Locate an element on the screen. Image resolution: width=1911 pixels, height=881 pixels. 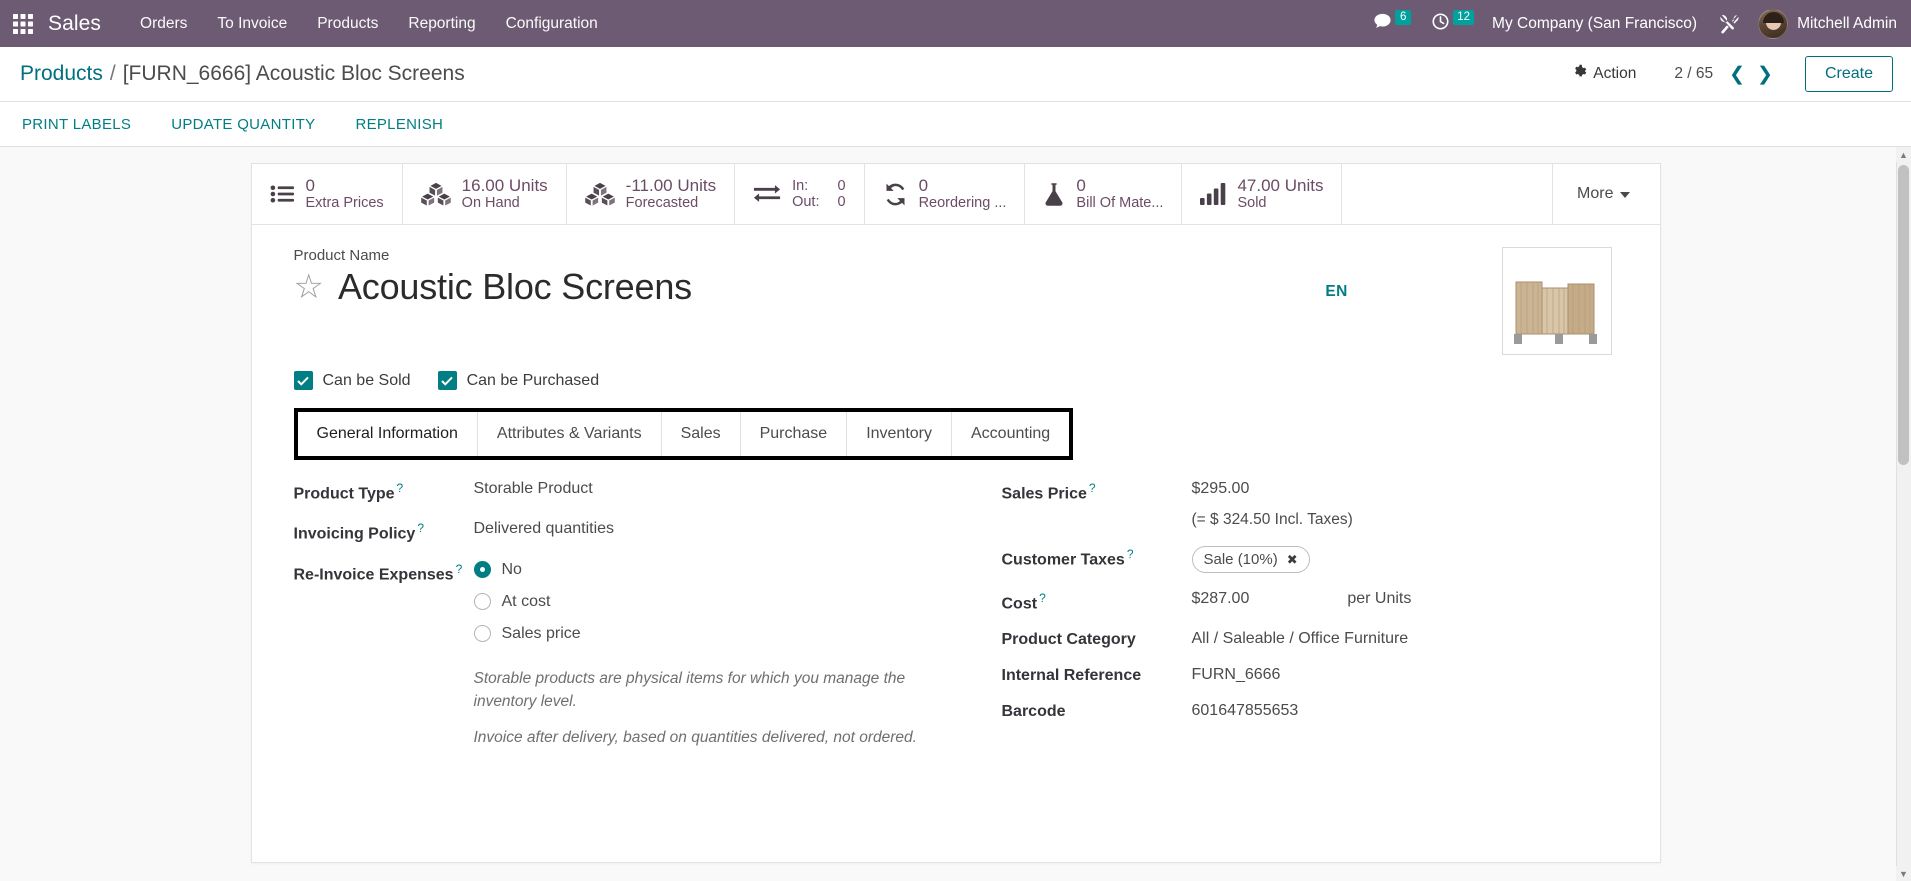
menu-item-configuration: Configuration is located at coordinates (552, 24).